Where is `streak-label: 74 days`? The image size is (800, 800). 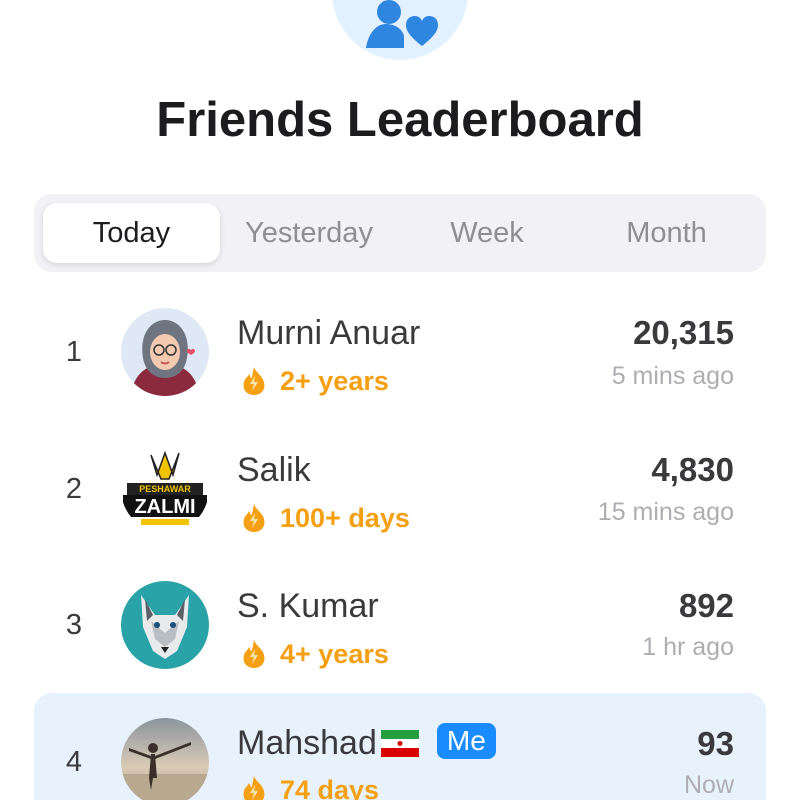 streak-label: 74 days is located at coordinates (330, 787).